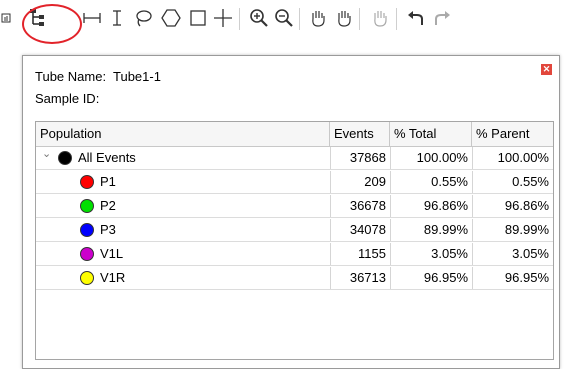 The image size is (570, 369). What do you see at coordinates (223, 18) in the screenshot?
I see `crosshair-icon` at bounding box center [223, 18].